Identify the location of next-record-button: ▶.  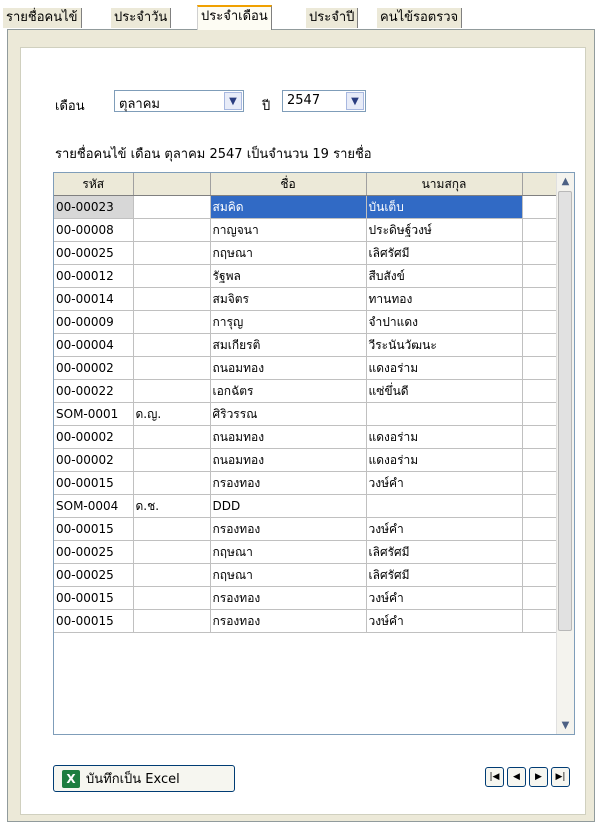
(538, 777).